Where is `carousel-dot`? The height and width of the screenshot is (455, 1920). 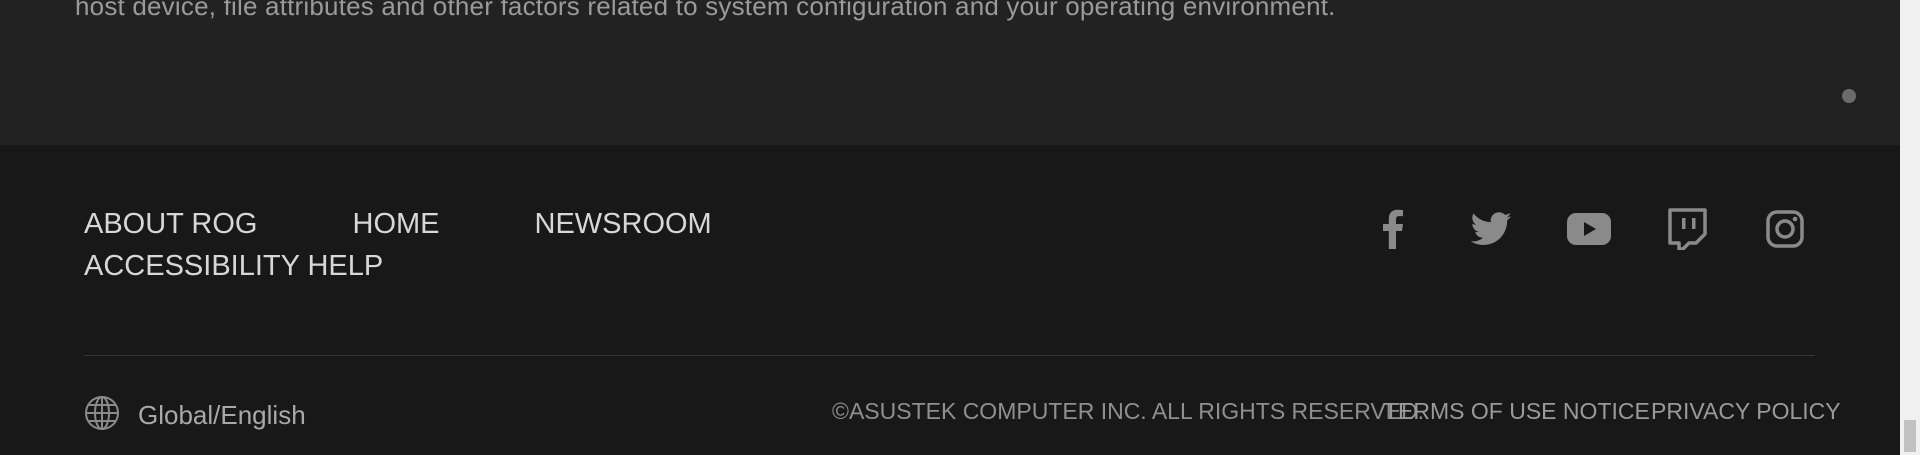 carousel-dot is located at coordinates (1849, 96).